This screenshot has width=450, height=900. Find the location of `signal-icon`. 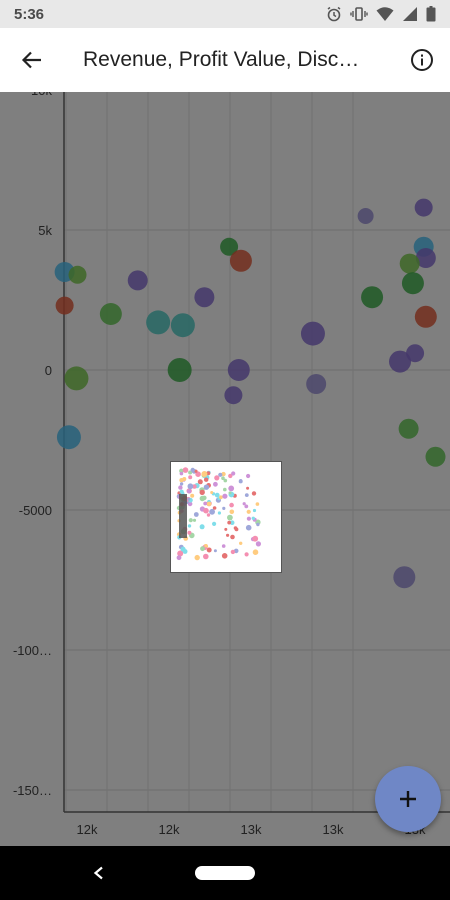

signal-icon is located at coordinates (410, 14).